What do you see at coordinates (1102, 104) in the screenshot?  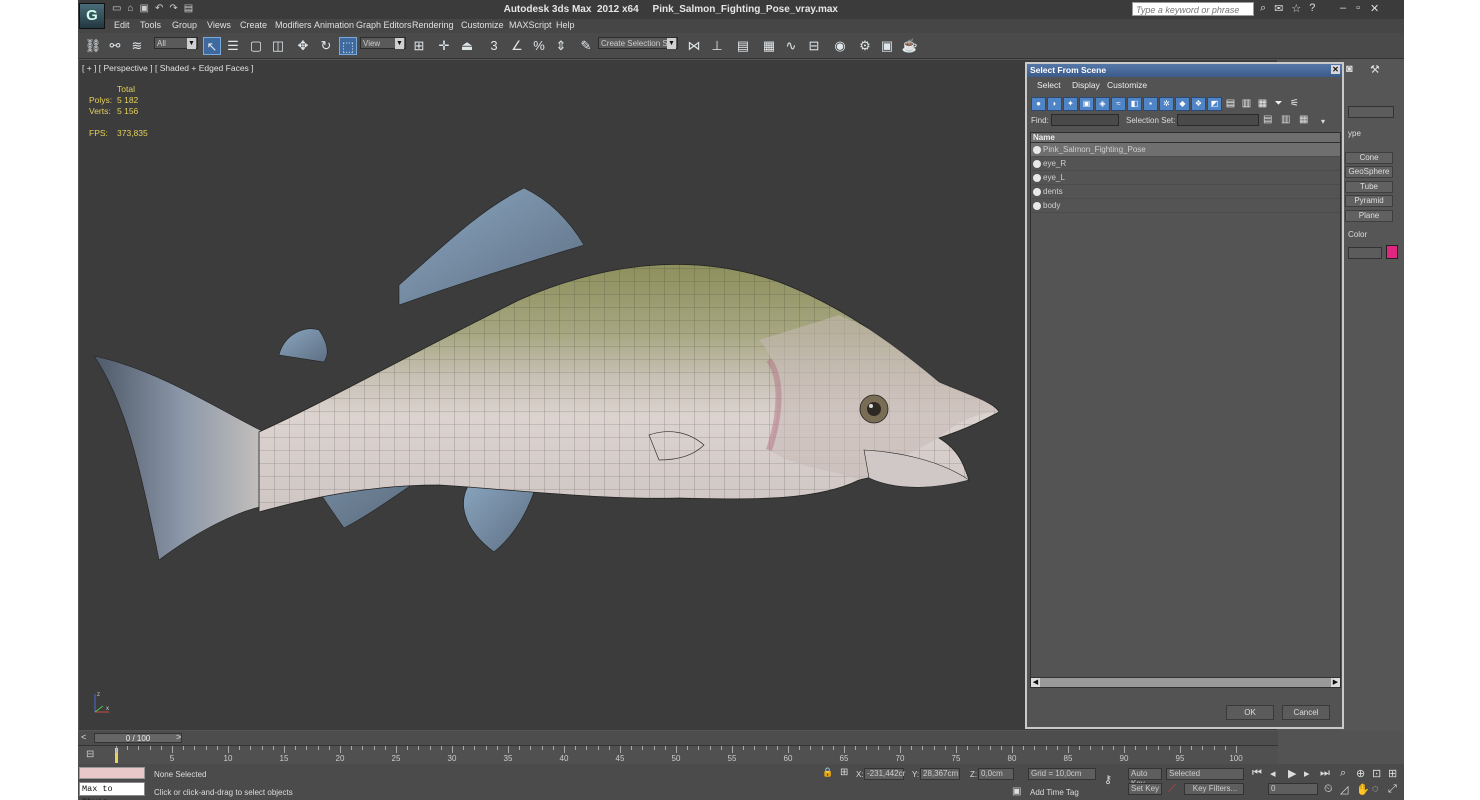 I see `display-helpers-icon: ◈` at bounding box center [1102, 104].